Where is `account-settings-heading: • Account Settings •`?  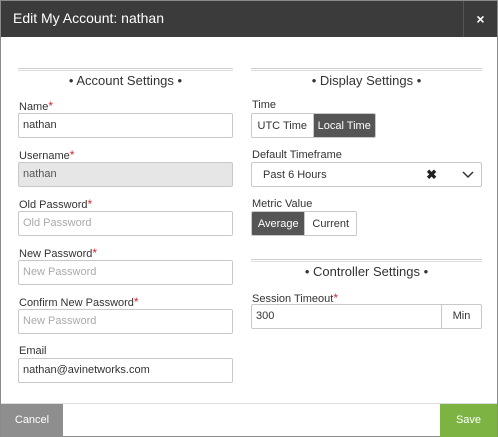
account-settings-heading: • Account Settings • is located at coordinates (125, 78).